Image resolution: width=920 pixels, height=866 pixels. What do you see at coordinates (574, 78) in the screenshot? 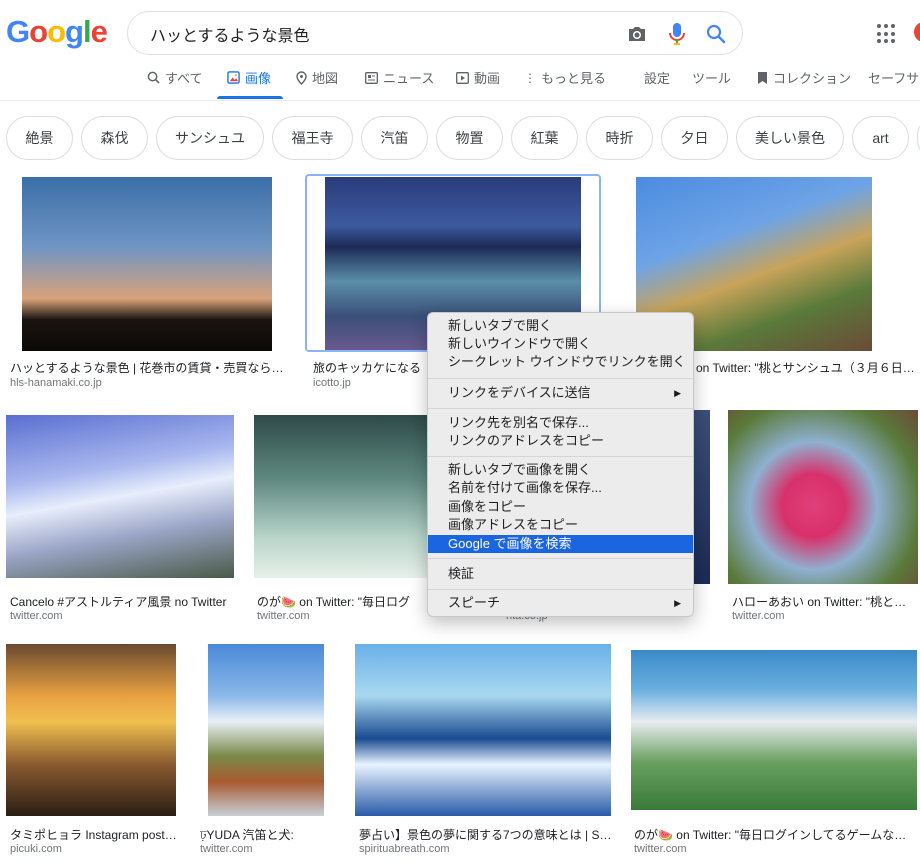
I see `tab-label: もっと見る` at bounding box center [574, 78].